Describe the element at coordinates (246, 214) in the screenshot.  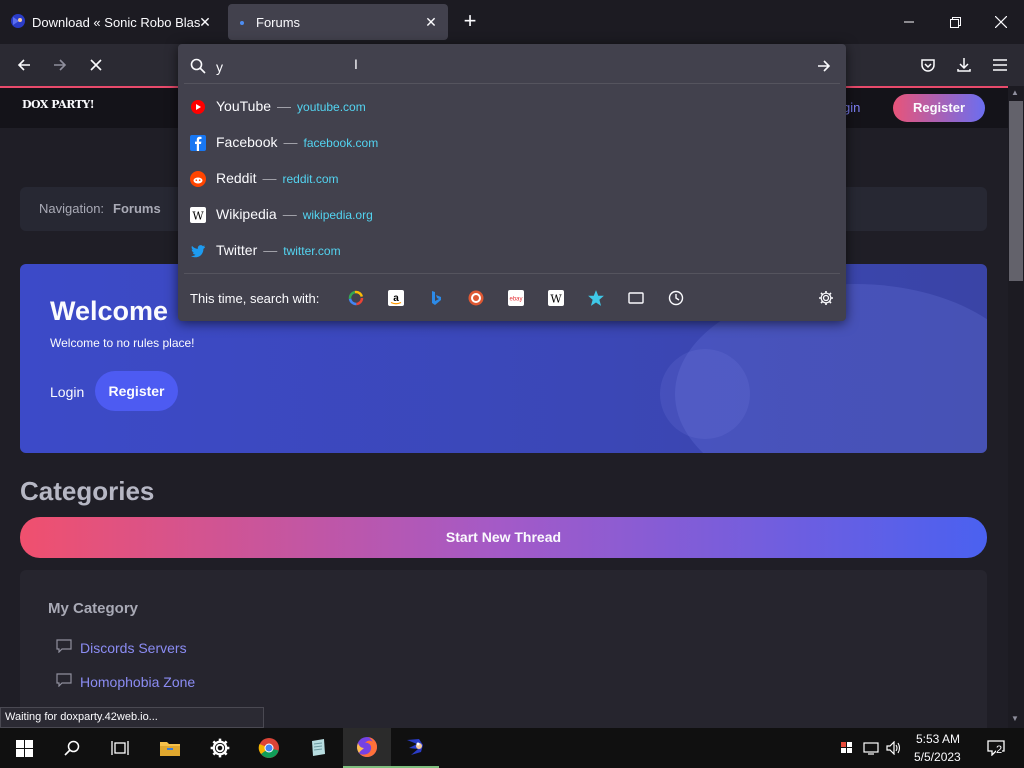
I see `suggestion-name: Wikipedia` at that location.